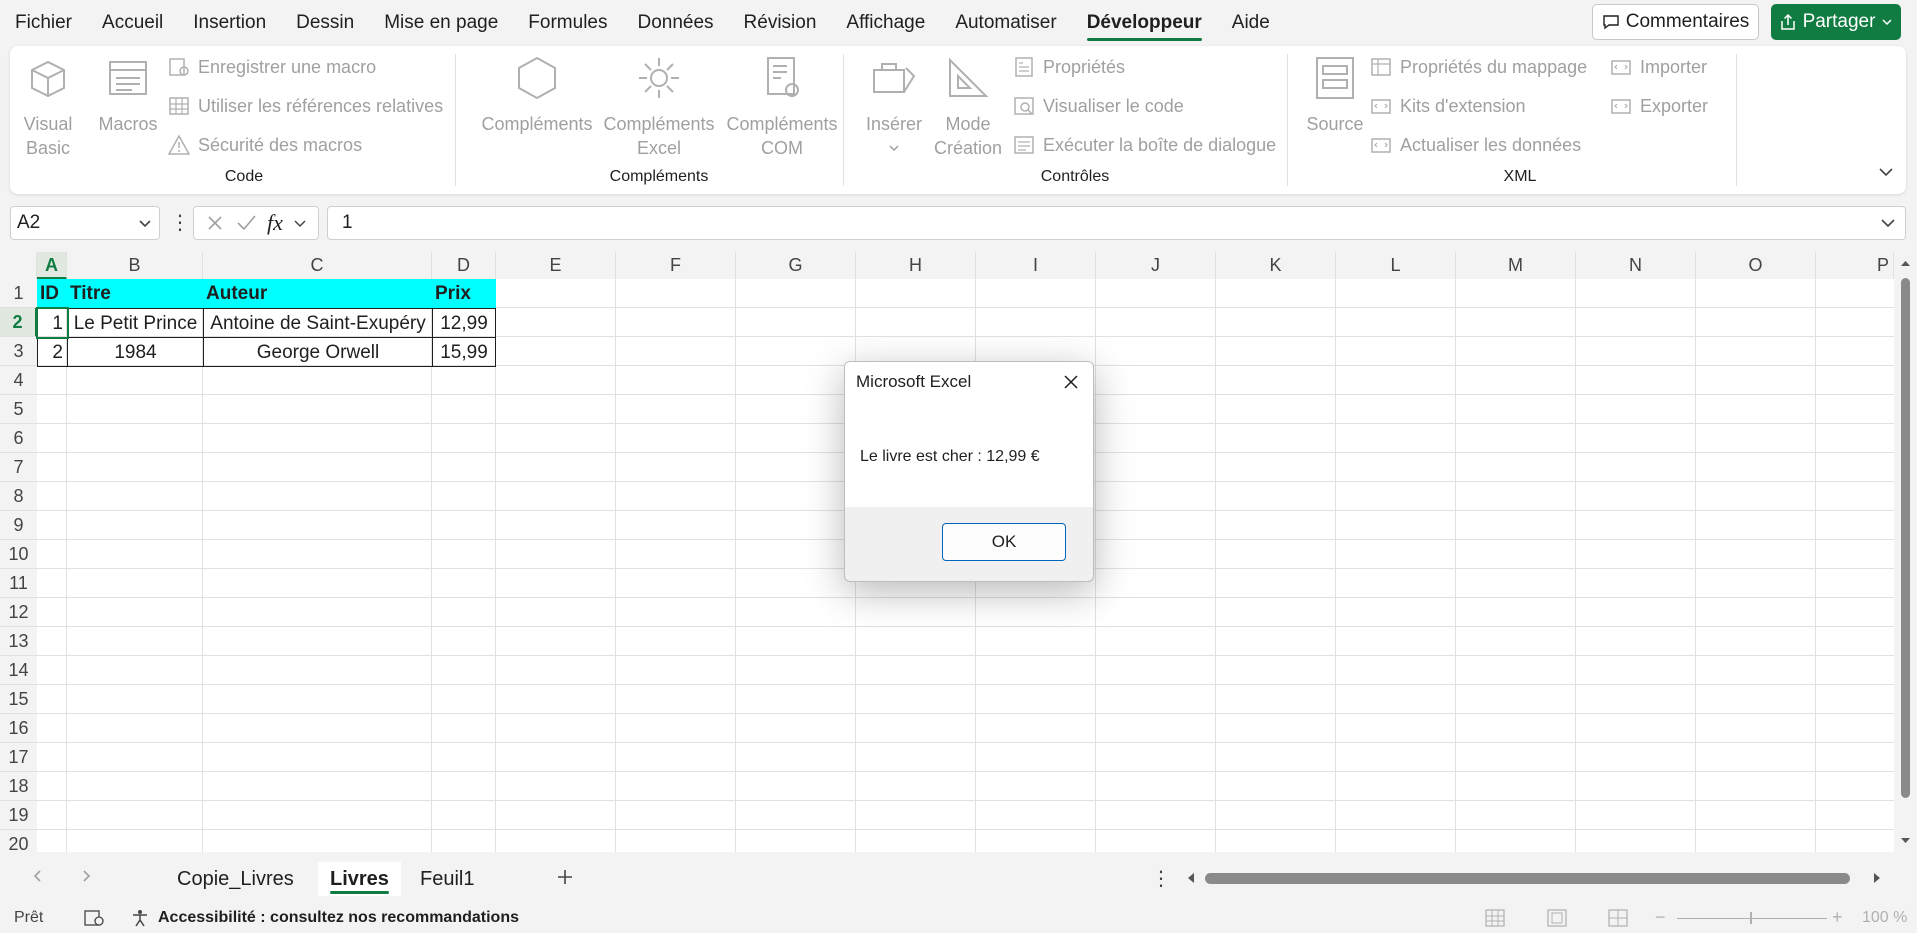  What do you see at coordinates (145, 223) in the screenshot?
I see `chevron-down-icon` at bounding box center [145, 223].